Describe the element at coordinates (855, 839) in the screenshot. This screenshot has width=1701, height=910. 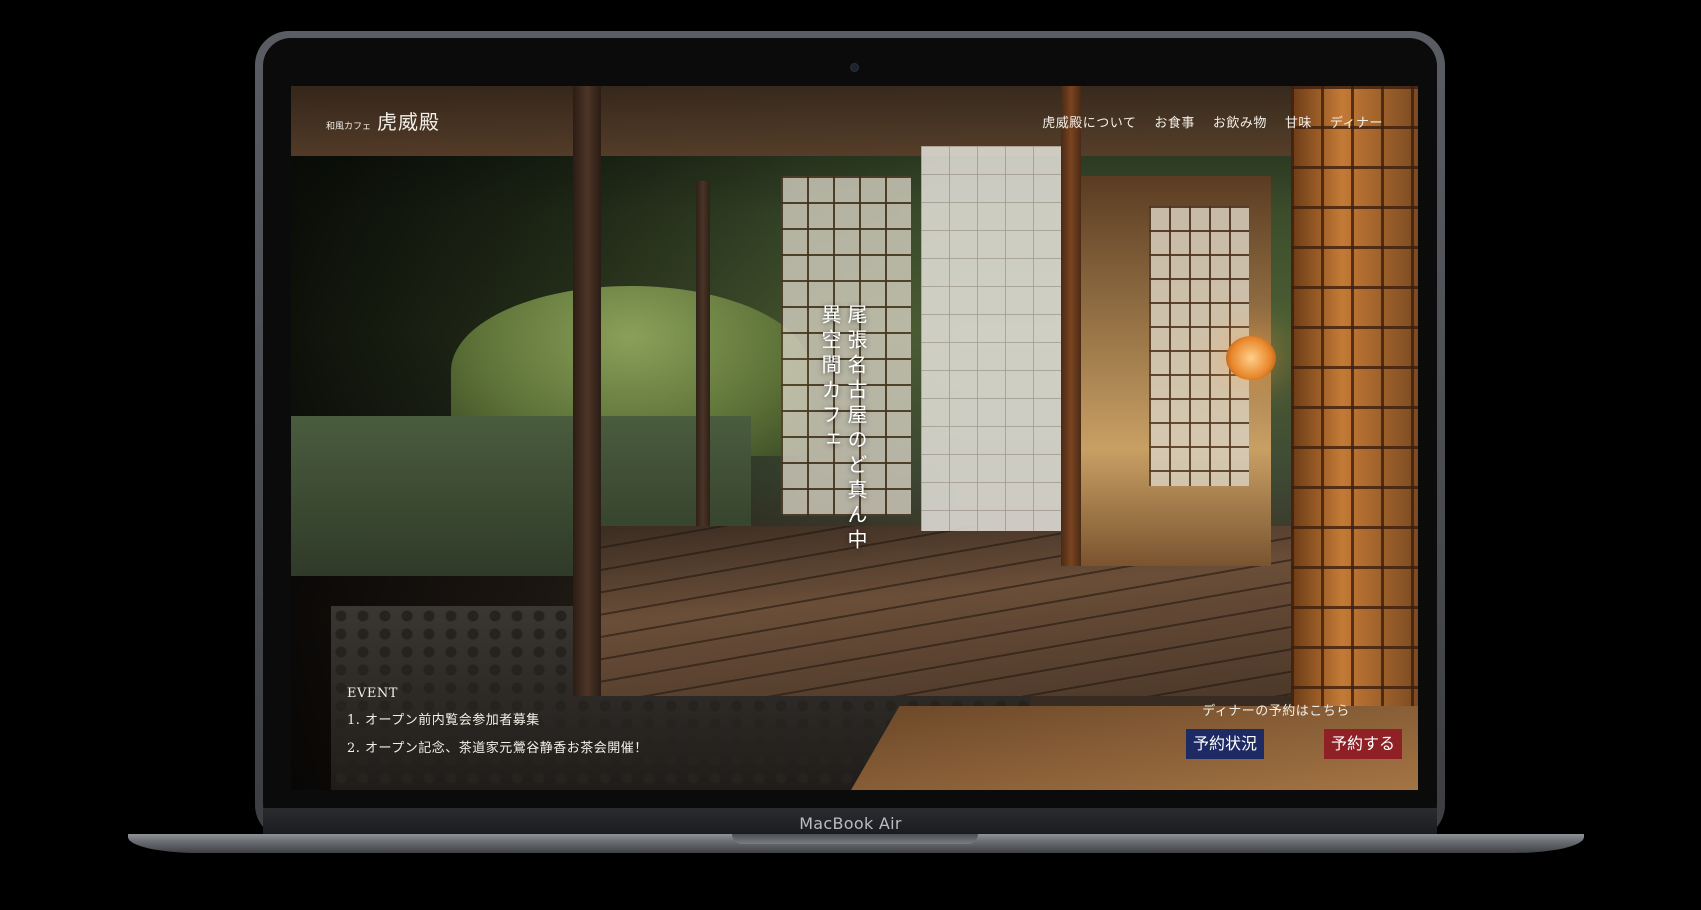
I see `laptop-notch` at that location.